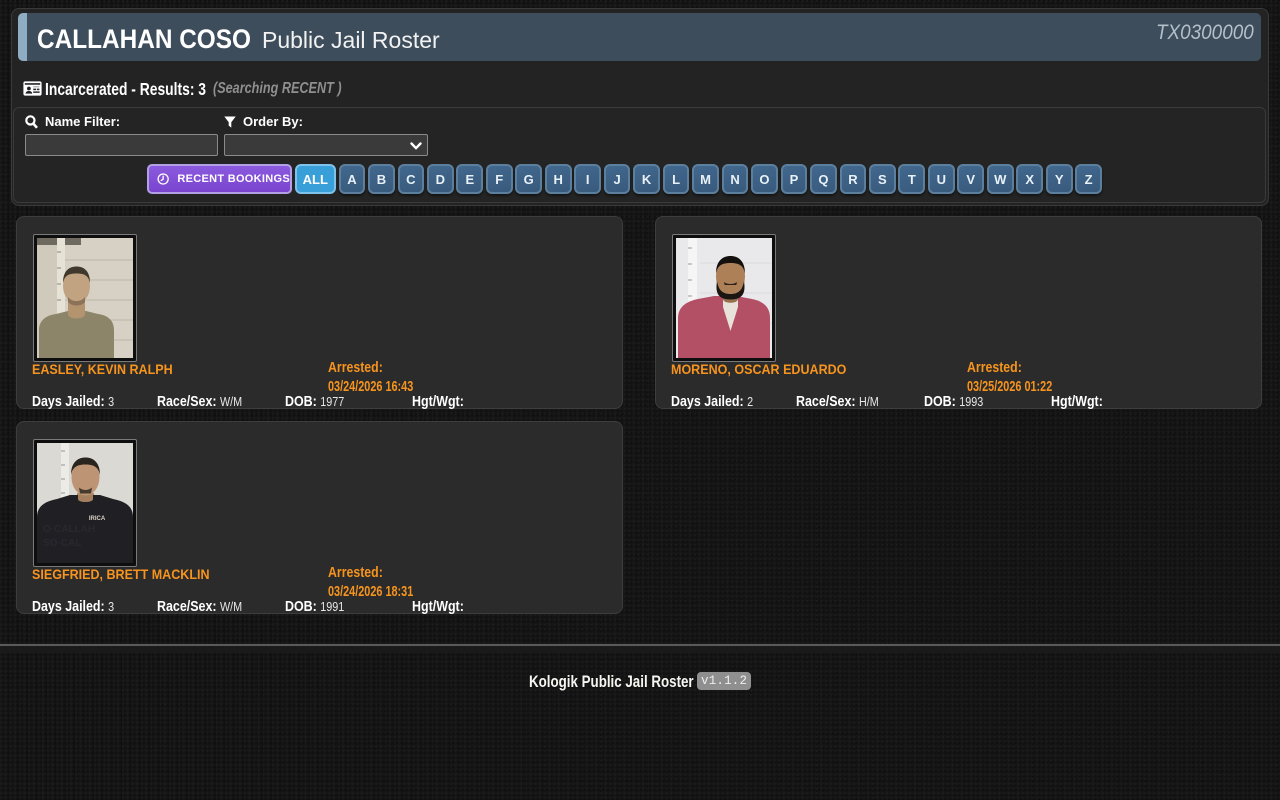 The height and width of the screenshot is (800, 1280). I want to click on svg-text: O·CALLAH, so click(69, 529).